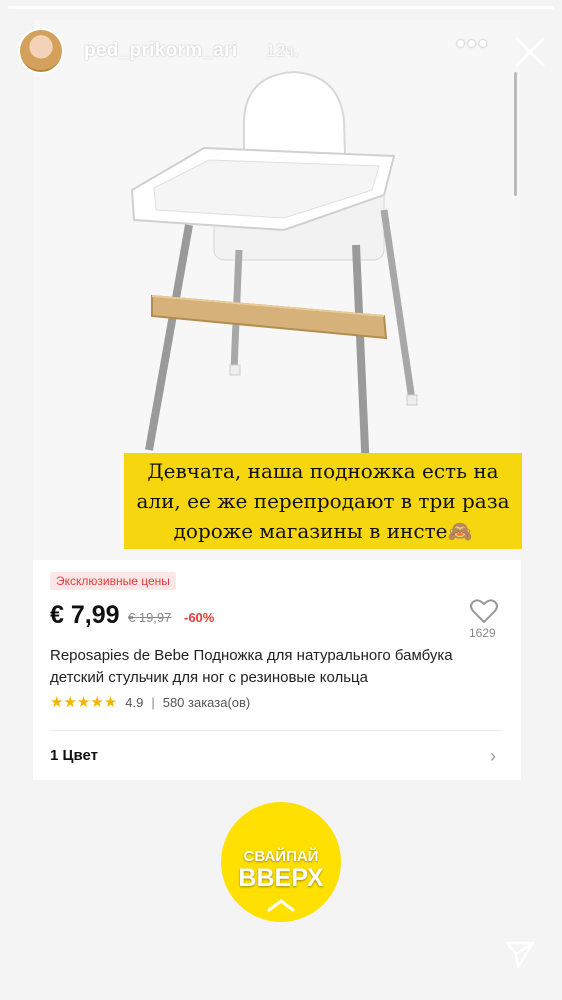  I want to click on swipe-up-line1: СВАЙПАЙ, so click(281, 856).